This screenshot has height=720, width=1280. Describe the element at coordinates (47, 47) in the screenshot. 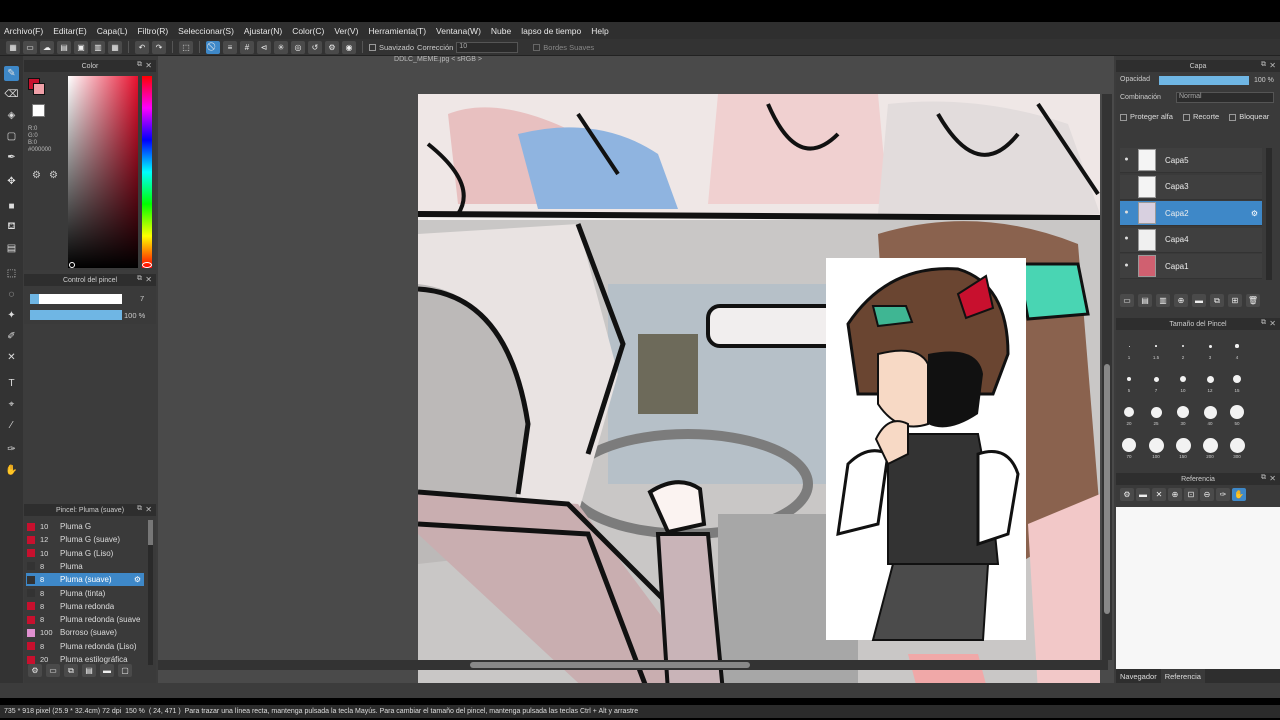

I see `cloud-icon: ☁` at that location.